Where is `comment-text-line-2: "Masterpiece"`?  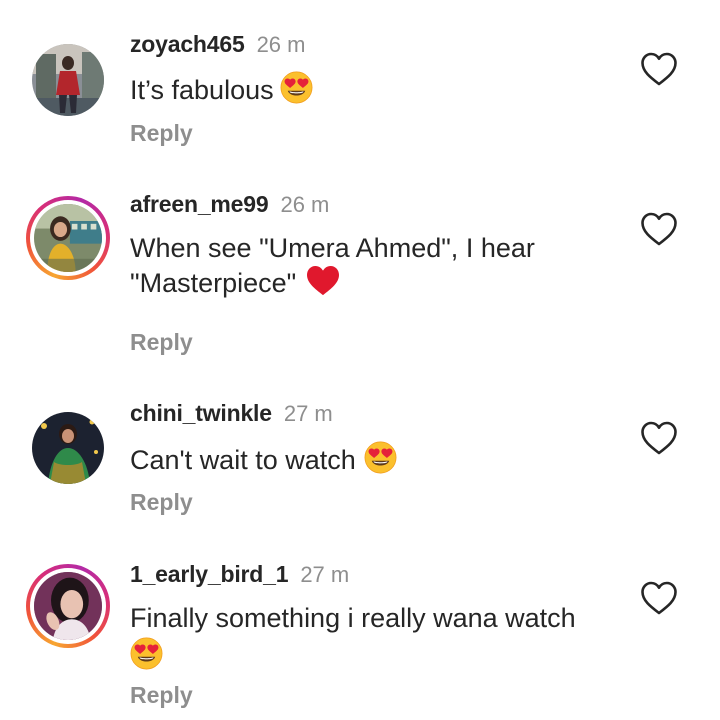 comment-text-line-2: "Masterpiece" is located at coordinates (213, 283).